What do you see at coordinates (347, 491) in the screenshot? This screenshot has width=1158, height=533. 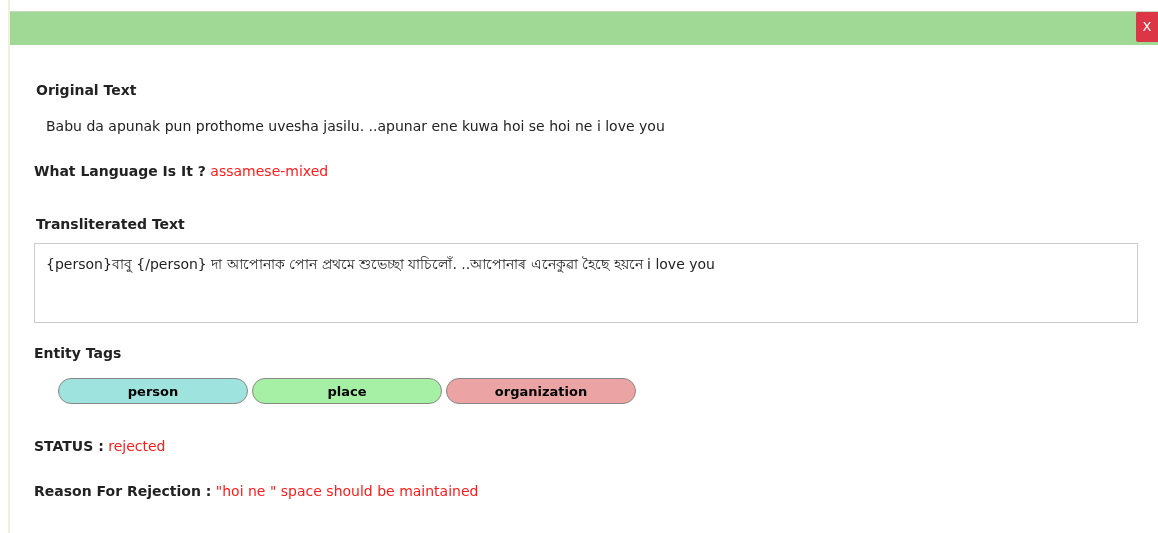 I see `rejection-reason: "hoi ne " space should be maintained` at bounding box center [347, 491].